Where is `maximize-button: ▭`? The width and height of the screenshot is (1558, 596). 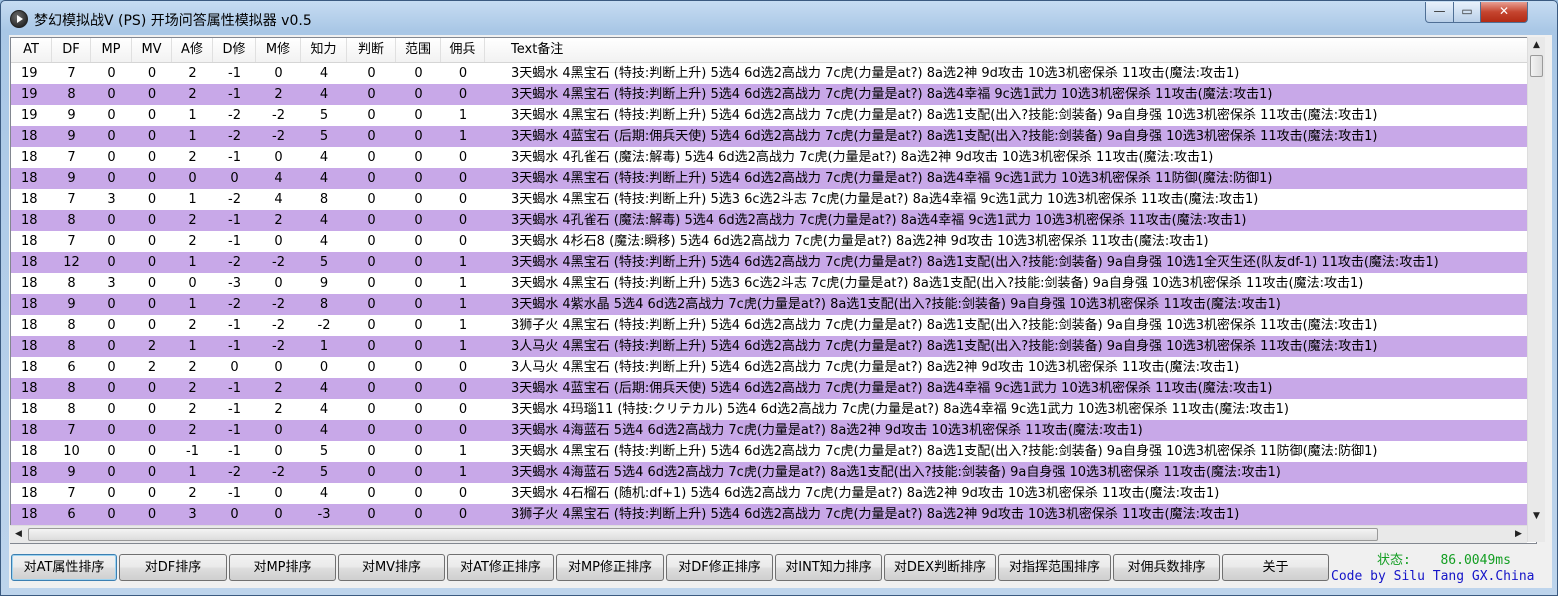 maximize-button: ▭ is located at coordinates (1467, 12).